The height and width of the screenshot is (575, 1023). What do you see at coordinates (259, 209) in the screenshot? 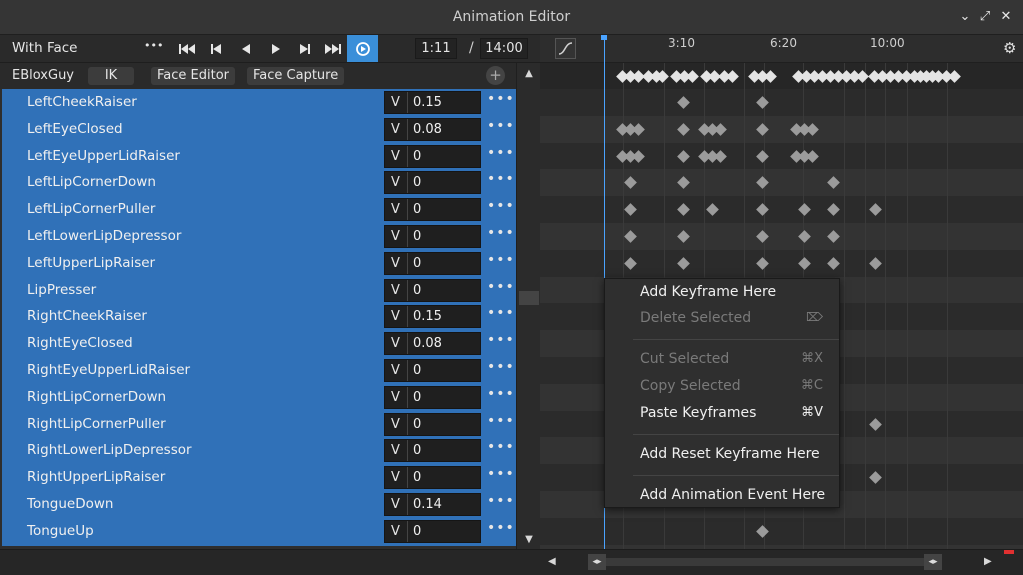
I see `track-row: LeftLipCornerPuller V 0 •••` at bounding box center [259, 209].